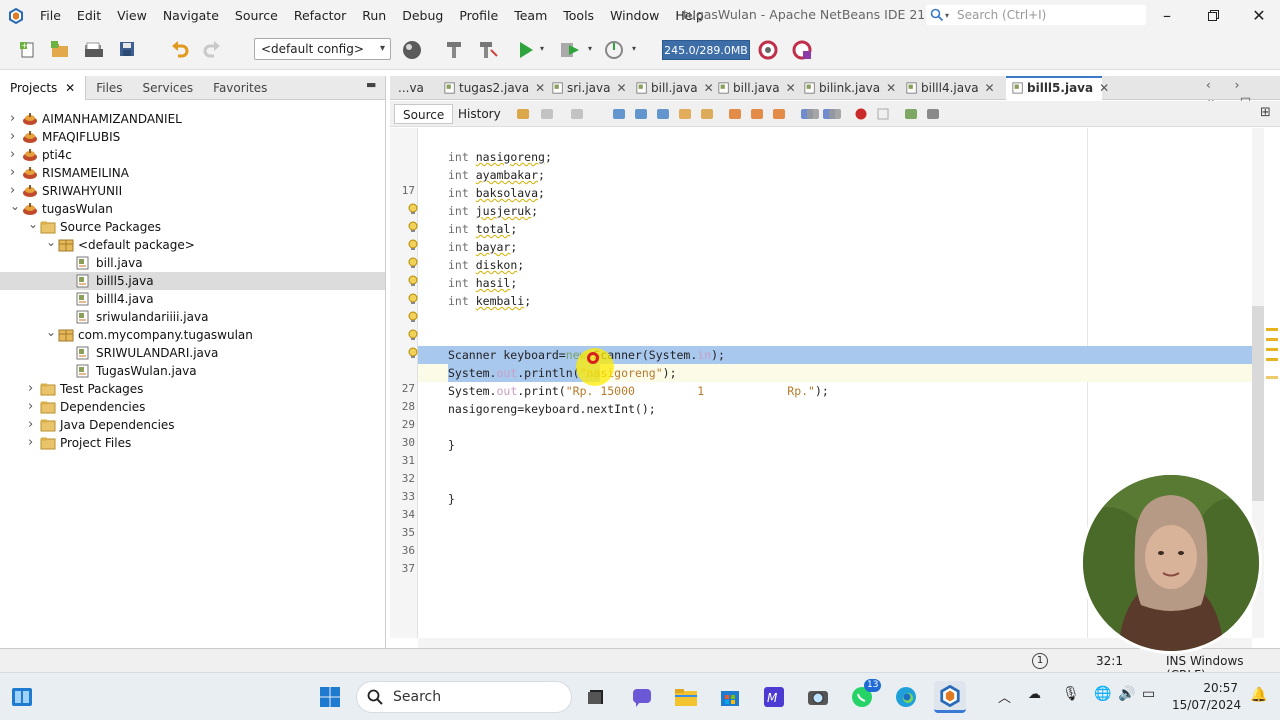 This screenshot has width=1280, height=720. What do you see at coordinates (488, 50) in the screenshot?
I see `clean-build-icon` at bounding box center [488, 50].